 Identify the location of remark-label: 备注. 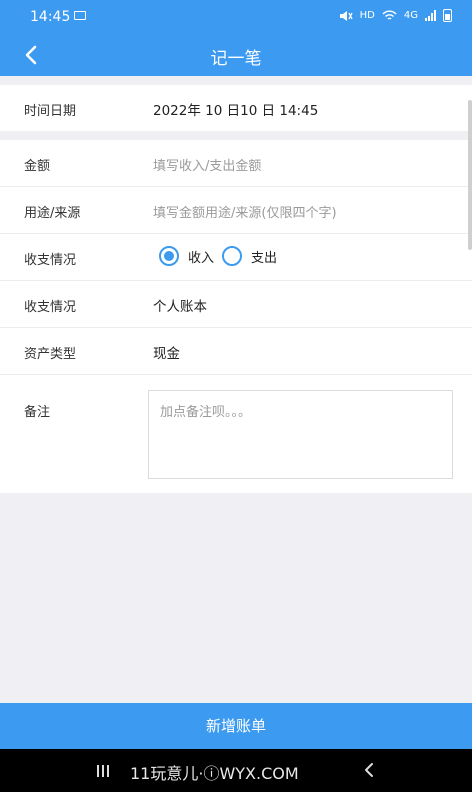
(37, 412).